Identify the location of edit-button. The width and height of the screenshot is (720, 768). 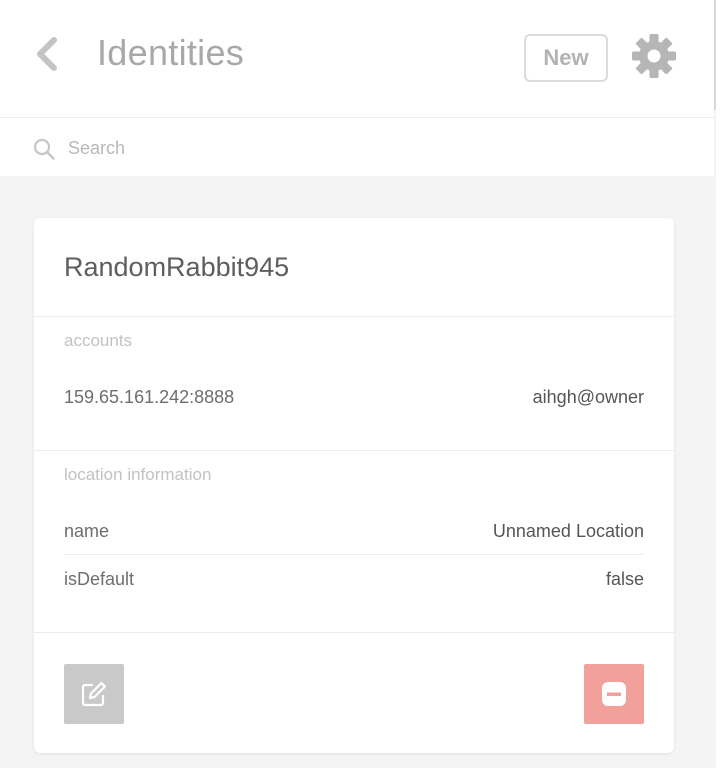
(94, 694).